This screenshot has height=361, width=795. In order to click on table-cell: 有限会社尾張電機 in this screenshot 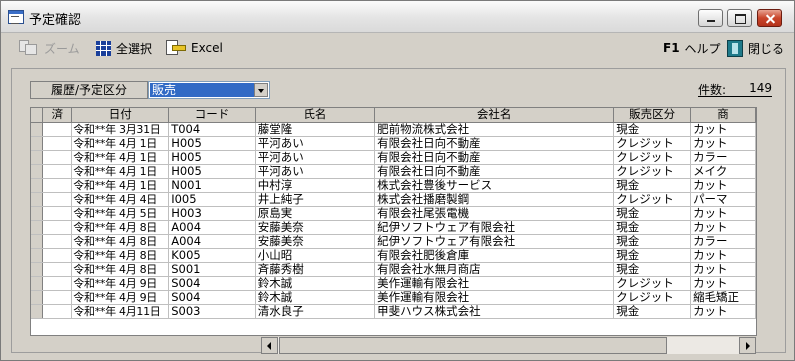, I will do `click(494, 213)`.